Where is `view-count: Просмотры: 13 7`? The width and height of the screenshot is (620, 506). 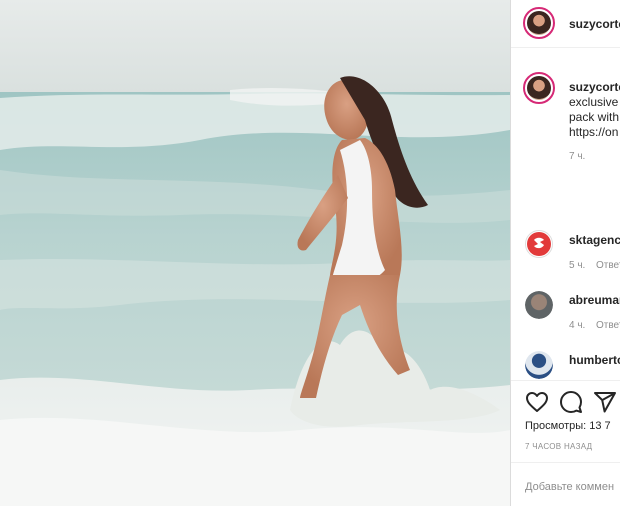
view-count: Просмотры: 13 7 is located at coordinates (568, 426).